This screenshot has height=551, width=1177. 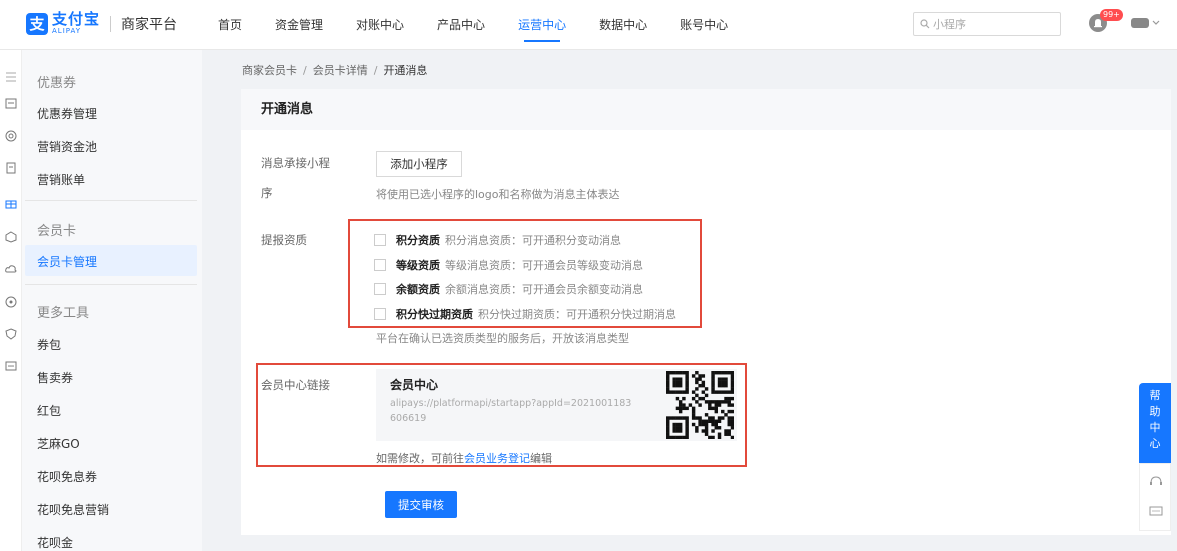 I want to click on sidebar-item-coupon-pack: 券包, so click(x=49, y=344).